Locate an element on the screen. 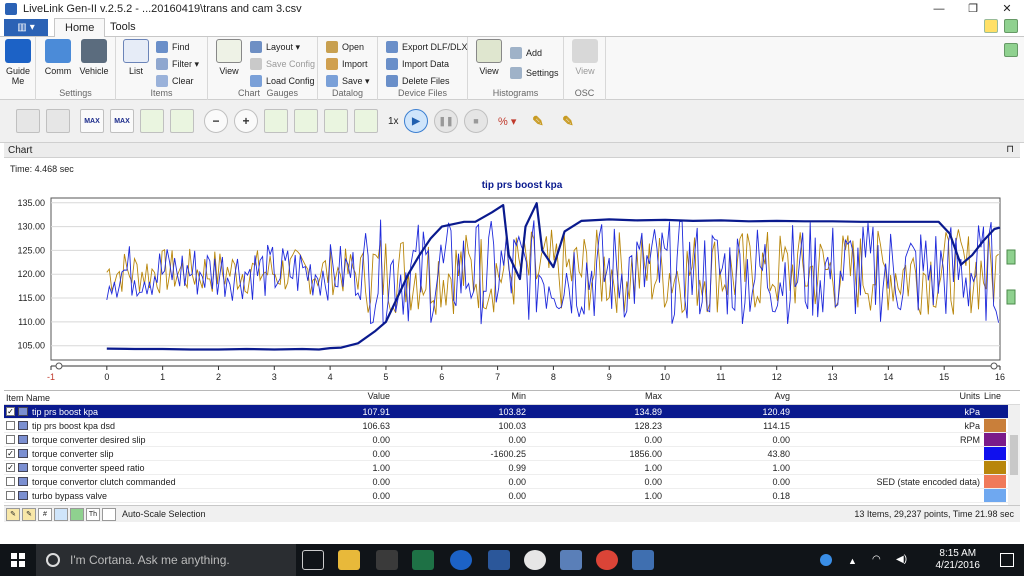  pencil-icon: ✎ is located at coordinates (538, 121).